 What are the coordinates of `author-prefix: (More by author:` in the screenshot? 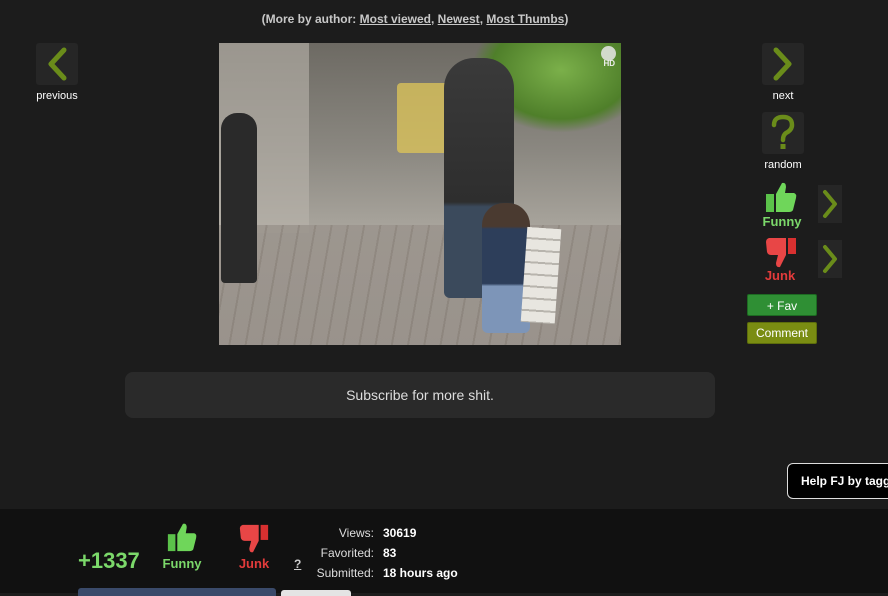 It's located at (310, 19).